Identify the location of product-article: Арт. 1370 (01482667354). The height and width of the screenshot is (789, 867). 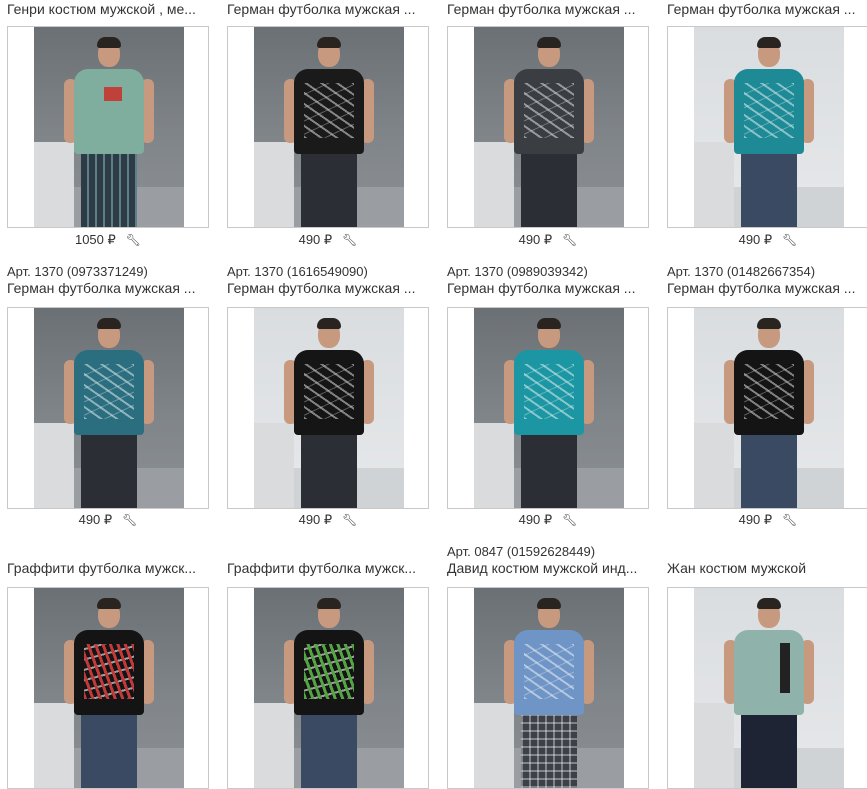
(741, 271).